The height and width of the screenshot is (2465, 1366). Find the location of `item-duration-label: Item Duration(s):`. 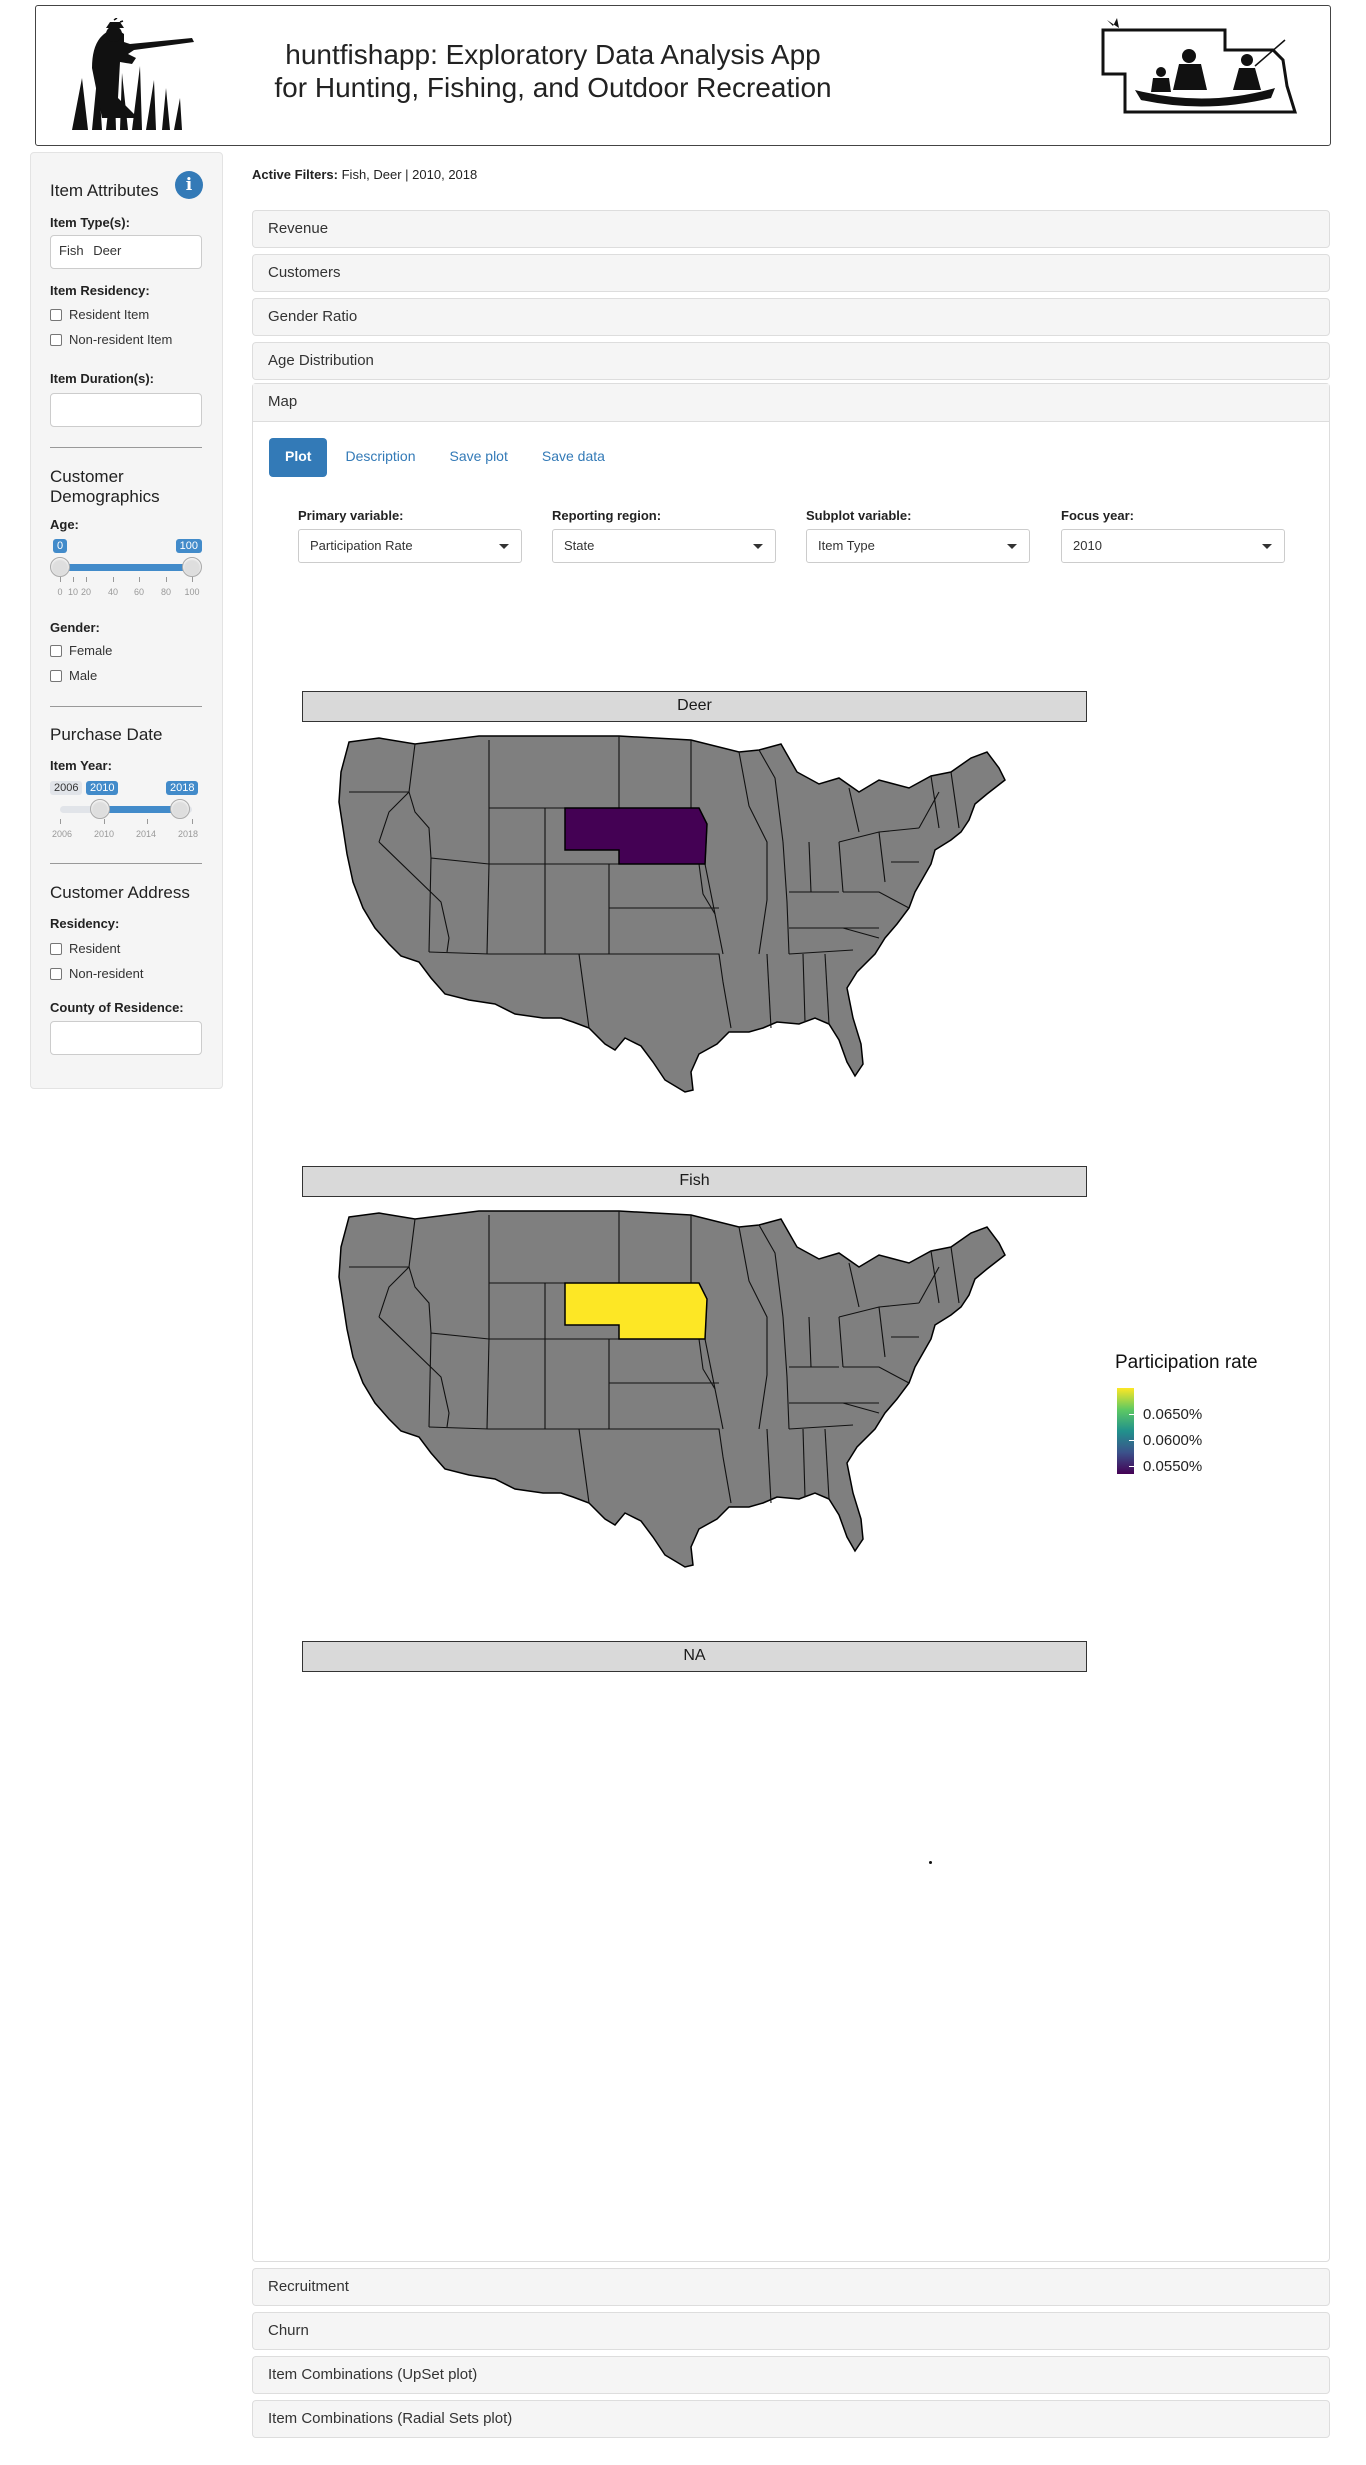

item-duration-label: Item Duration(s): is located at coordinates (102, 378).